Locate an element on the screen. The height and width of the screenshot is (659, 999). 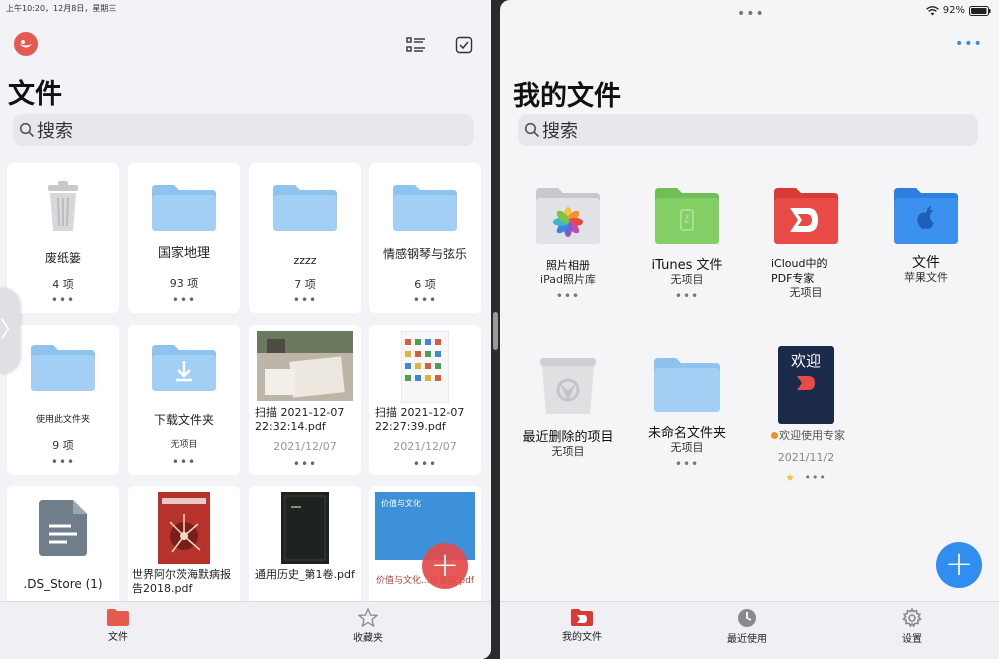
tab-my-files: 我的文件 is located at coordinates (582, 625).